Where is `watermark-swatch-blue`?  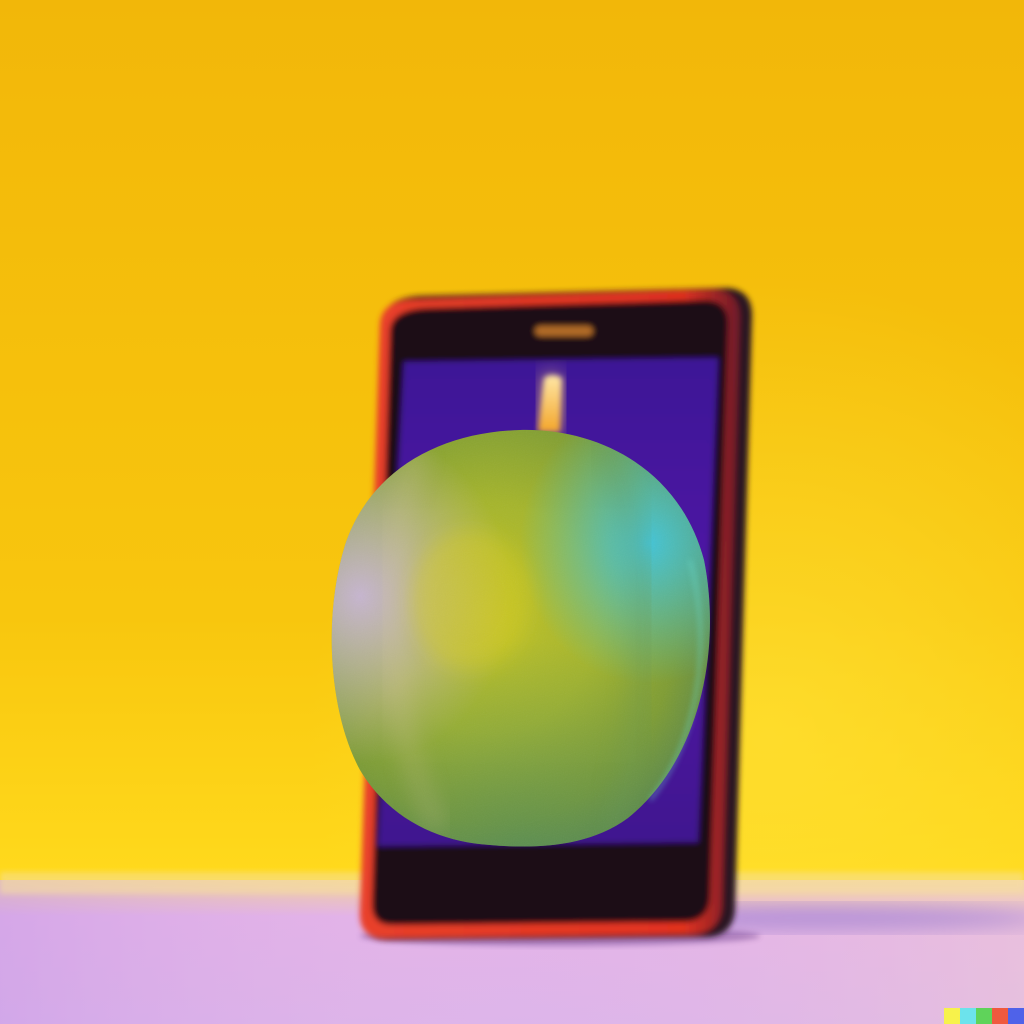
watermark-swatch-blue is located at coordinates (1016, 1016).